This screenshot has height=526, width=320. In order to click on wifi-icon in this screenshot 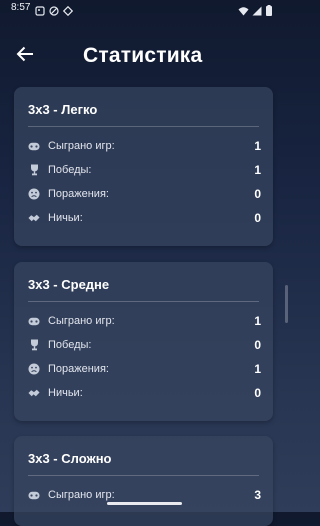, I will do `click(243, 9)`.